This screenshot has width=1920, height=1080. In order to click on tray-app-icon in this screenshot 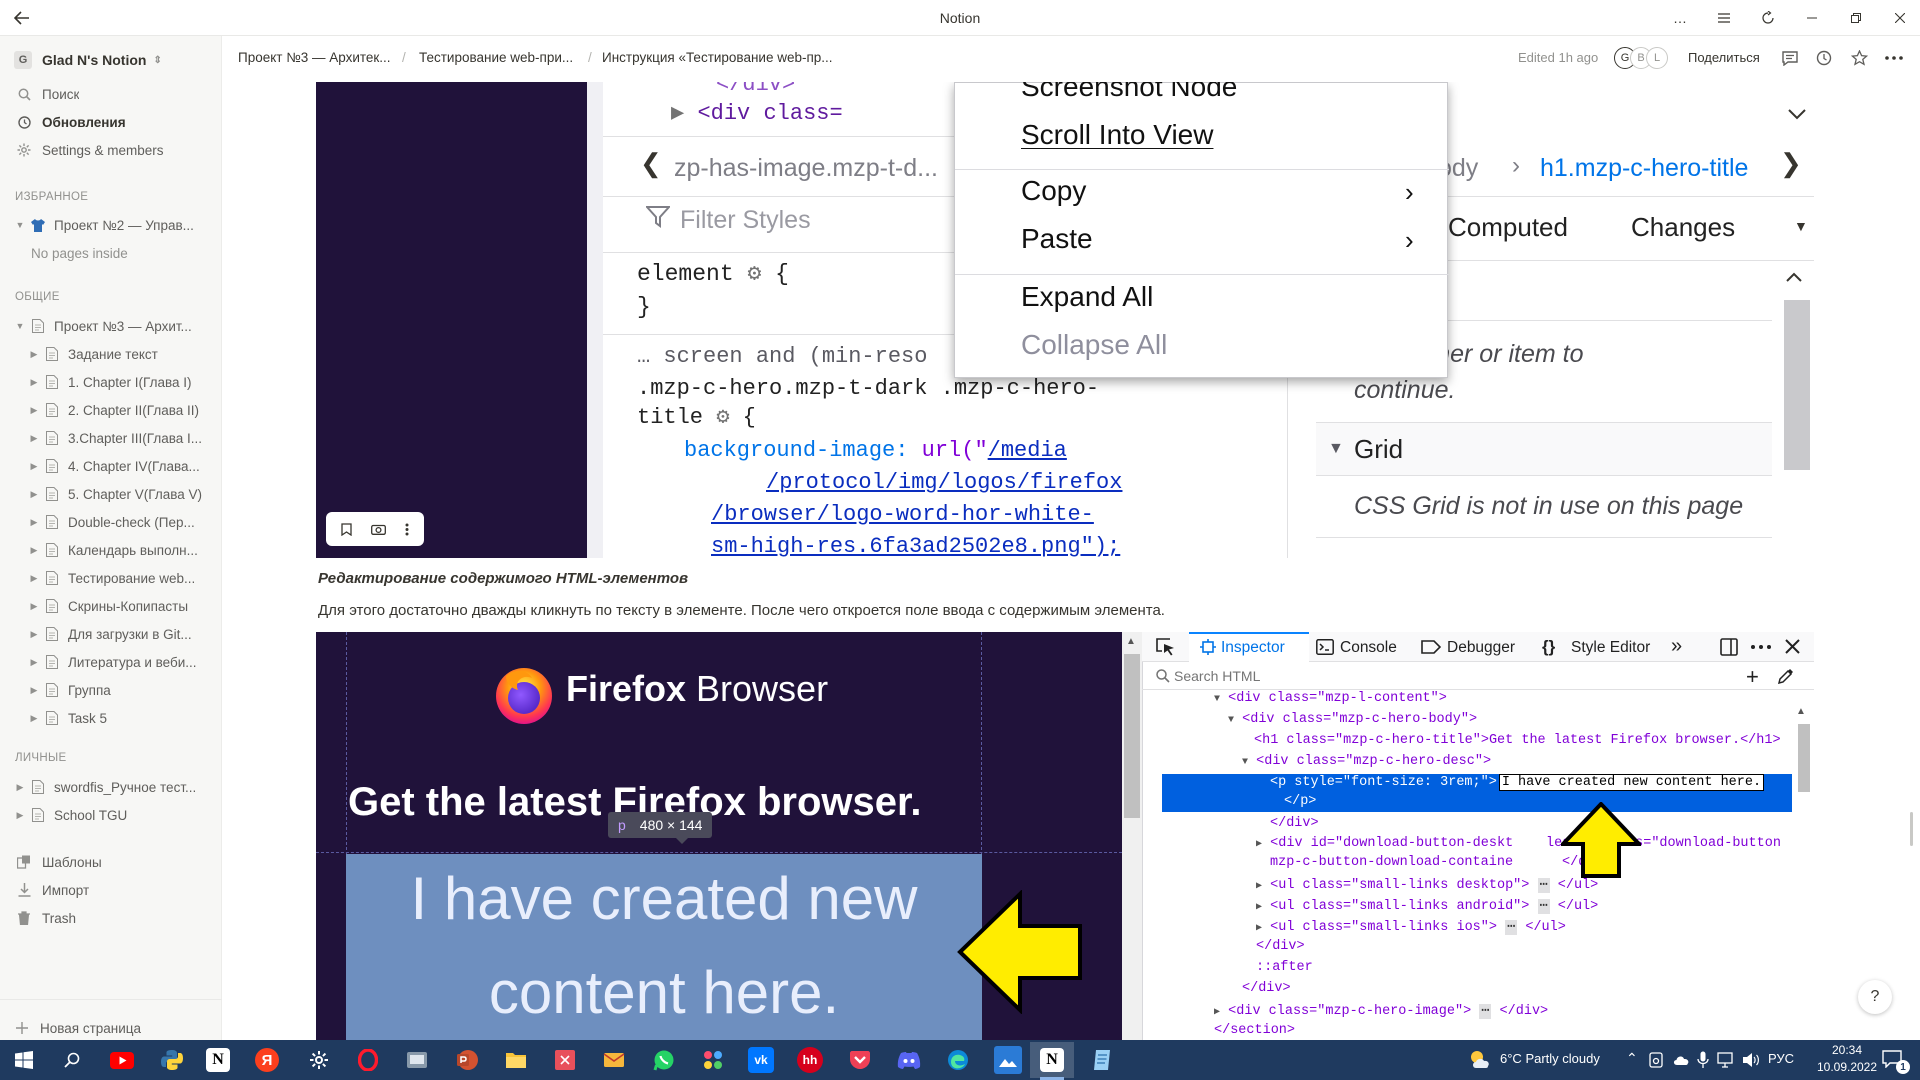, I will do `click(1656, 1060)`.